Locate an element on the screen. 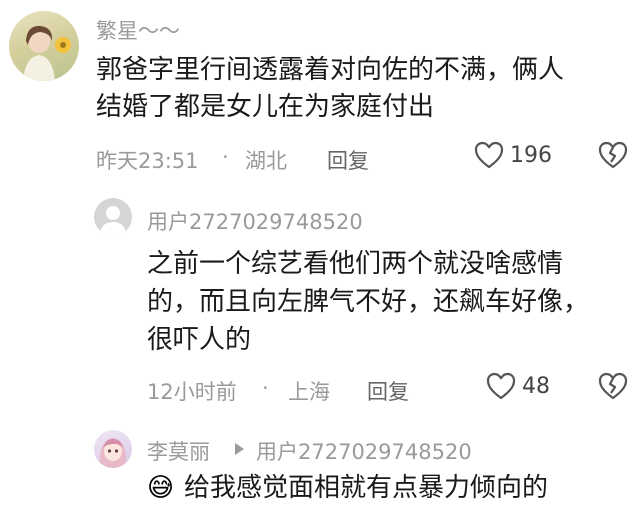  reply-arrow-icon is located at coordinates (239, 449).